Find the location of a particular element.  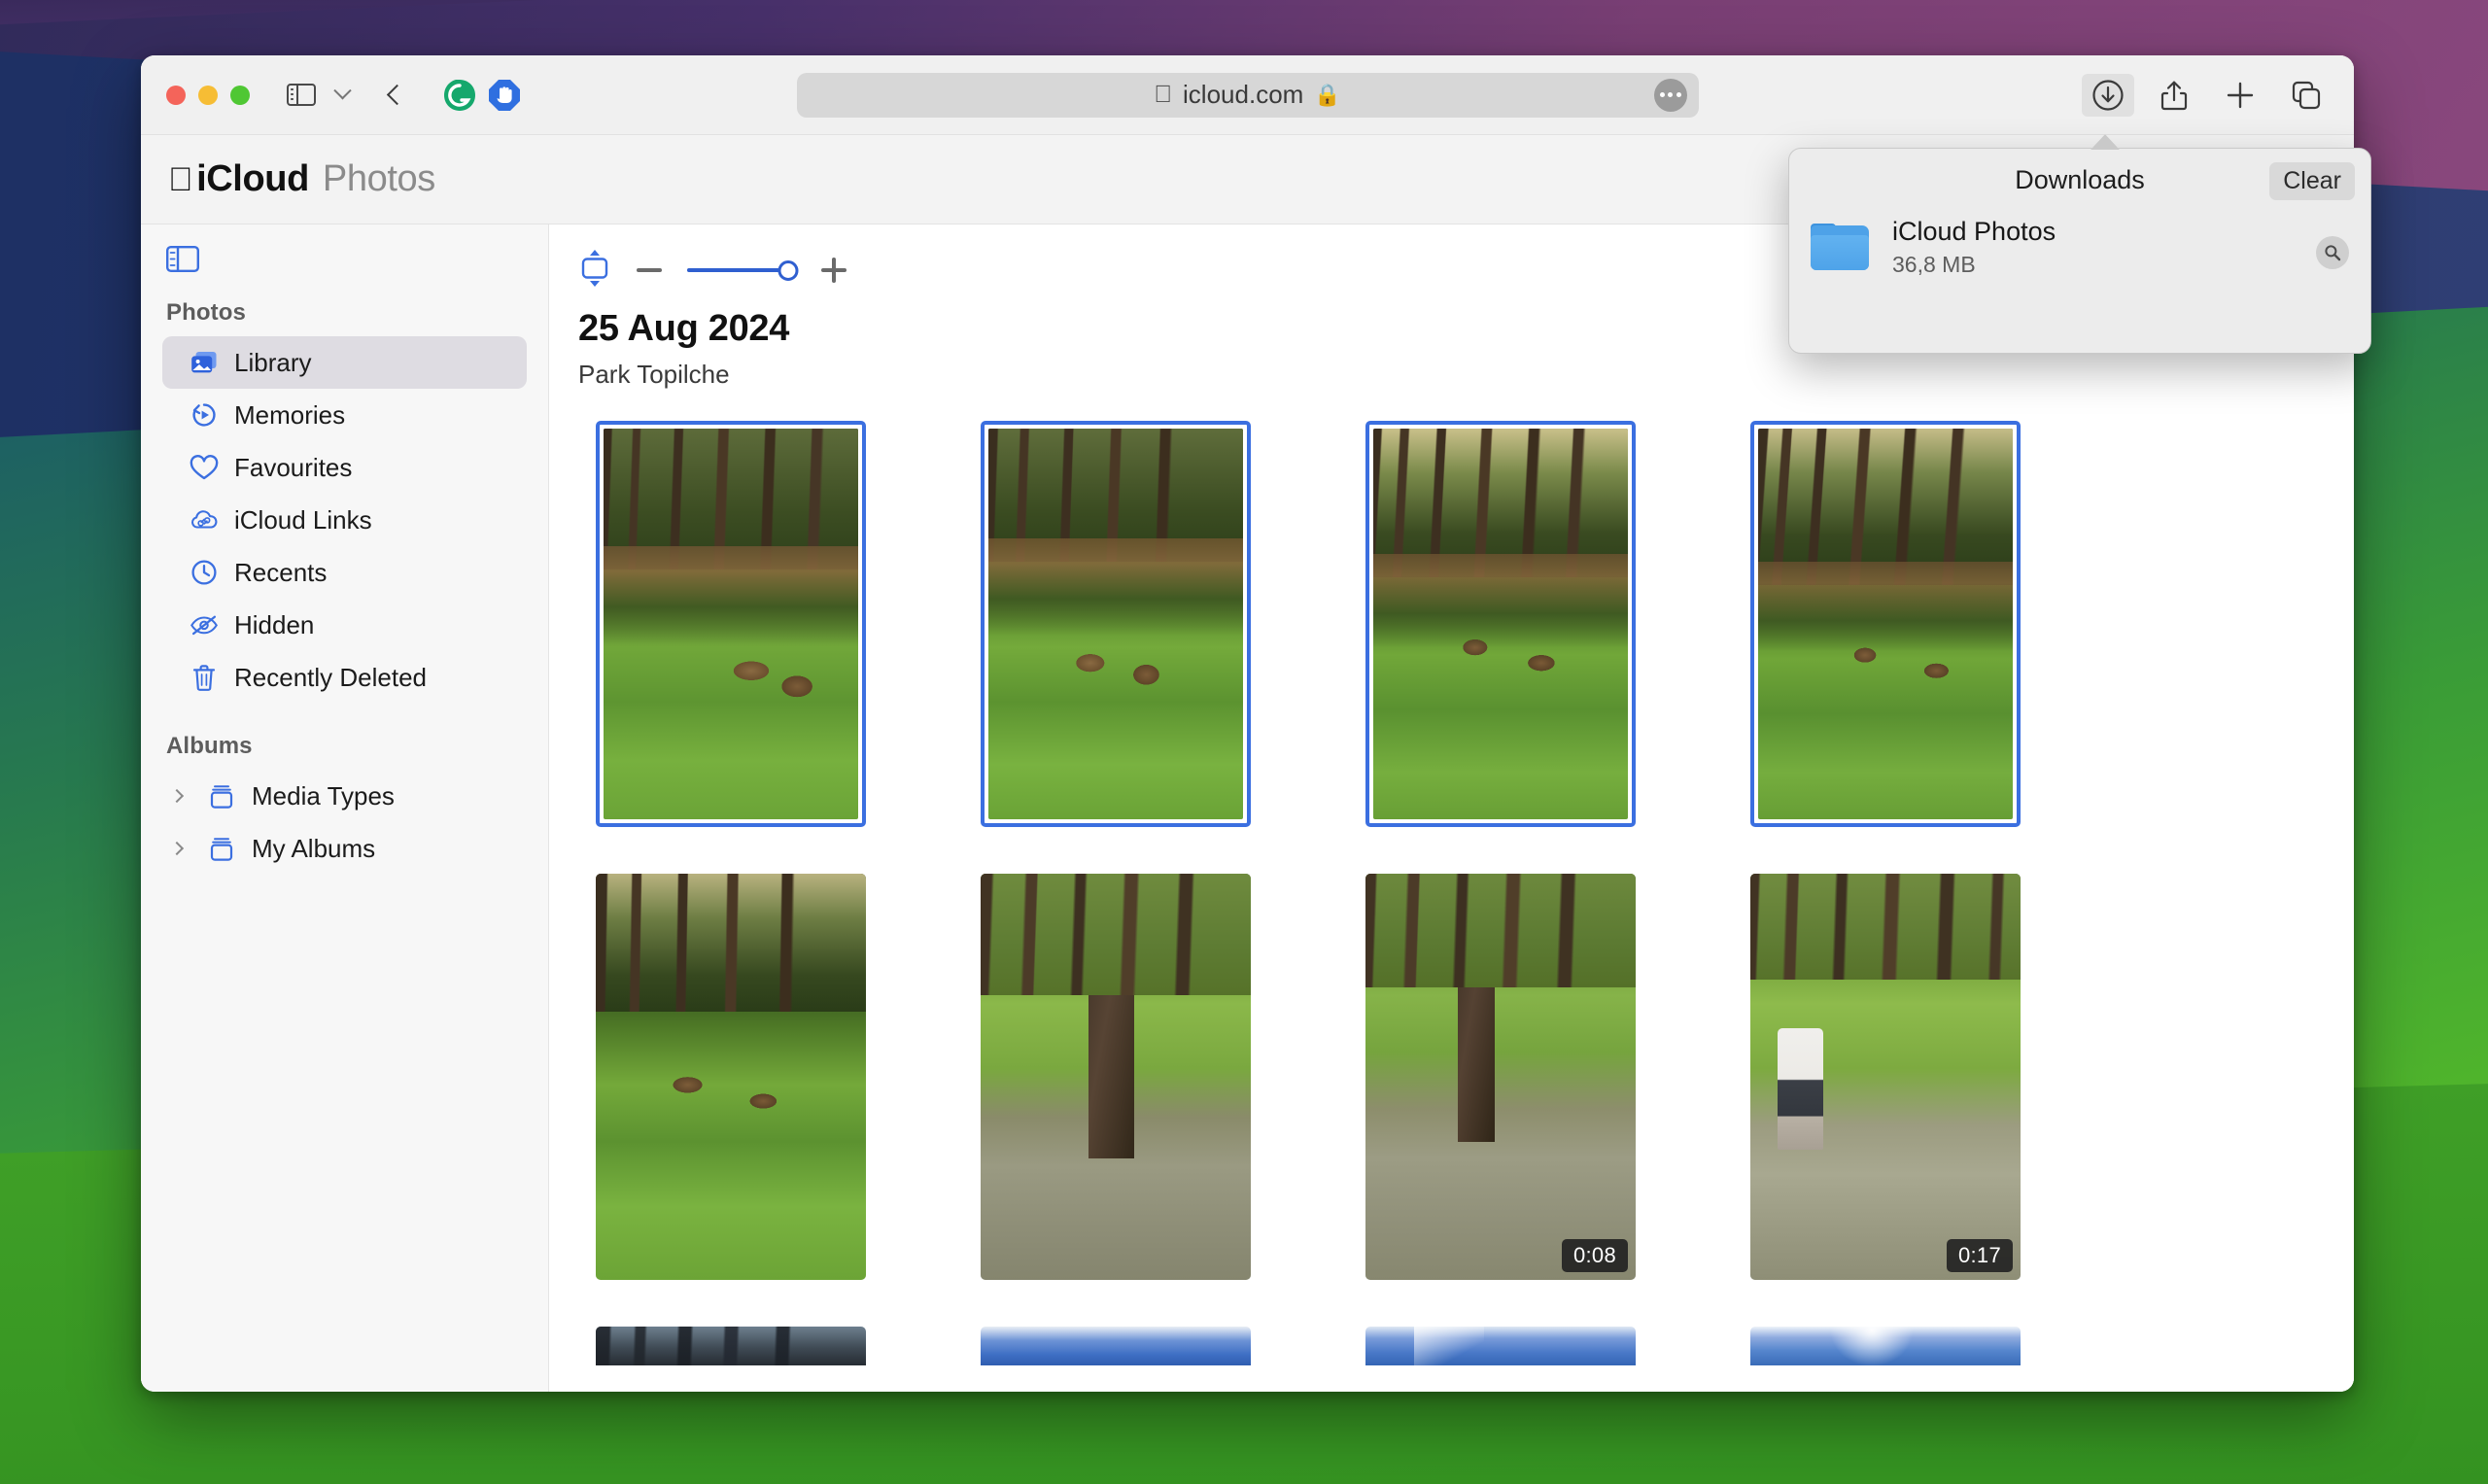

sidebar-item-label: Library is located at coordinates (273, 362).